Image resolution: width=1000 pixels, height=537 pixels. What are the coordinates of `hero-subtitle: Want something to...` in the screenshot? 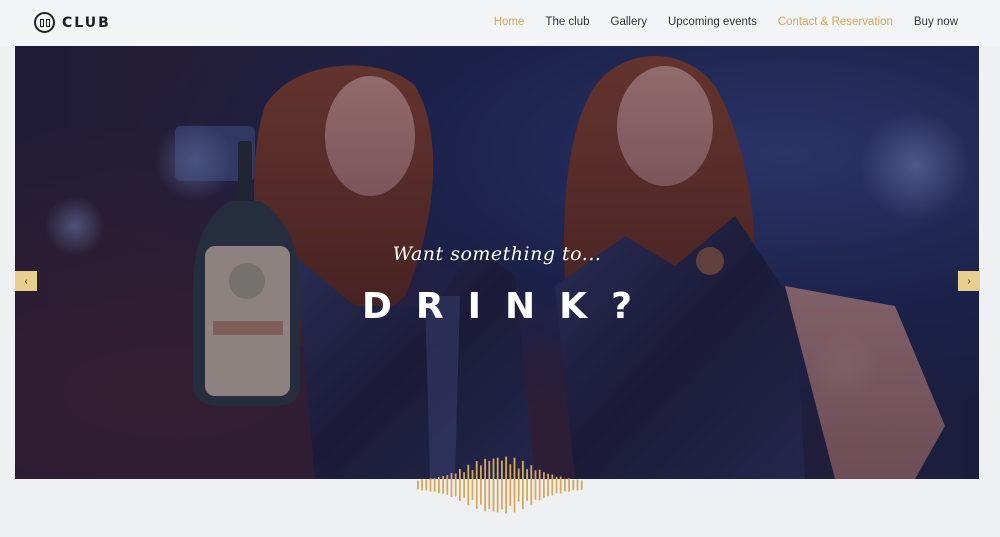 It's located at (497, 254).